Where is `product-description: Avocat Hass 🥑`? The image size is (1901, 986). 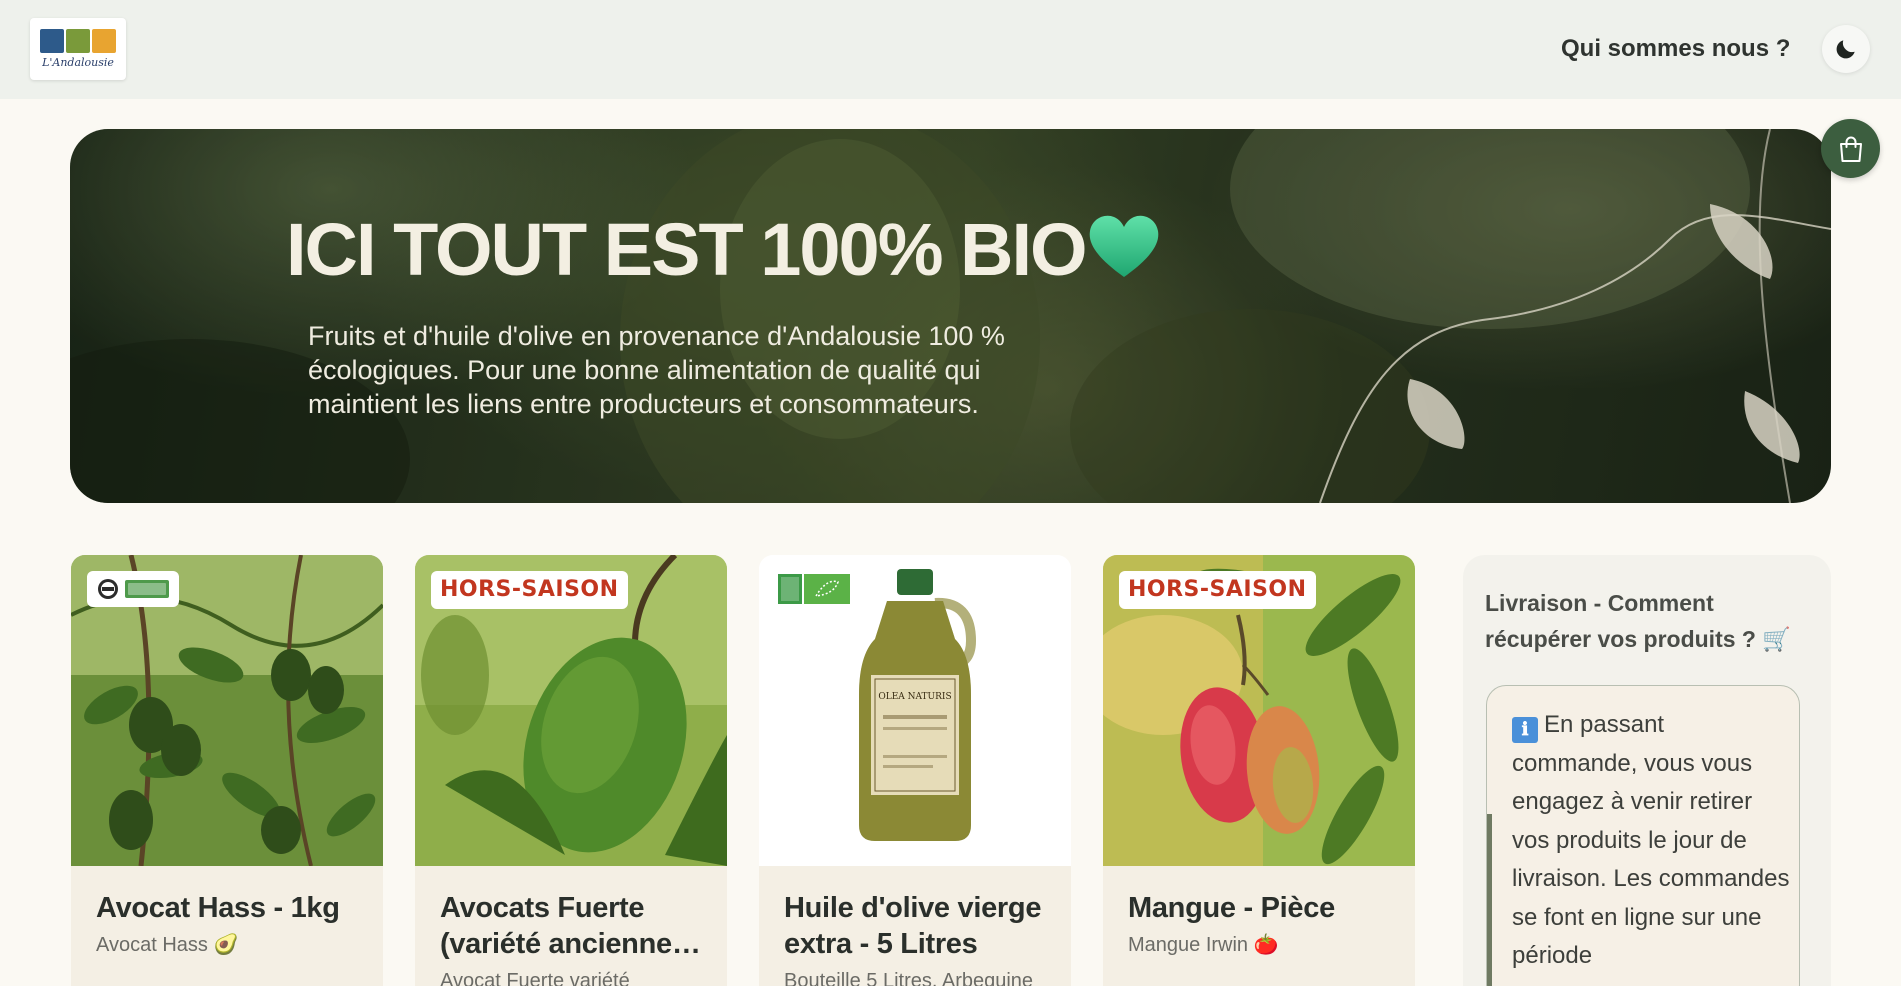
product-description: Avocat Hass 🥑 is located at coordinates (167, 945).